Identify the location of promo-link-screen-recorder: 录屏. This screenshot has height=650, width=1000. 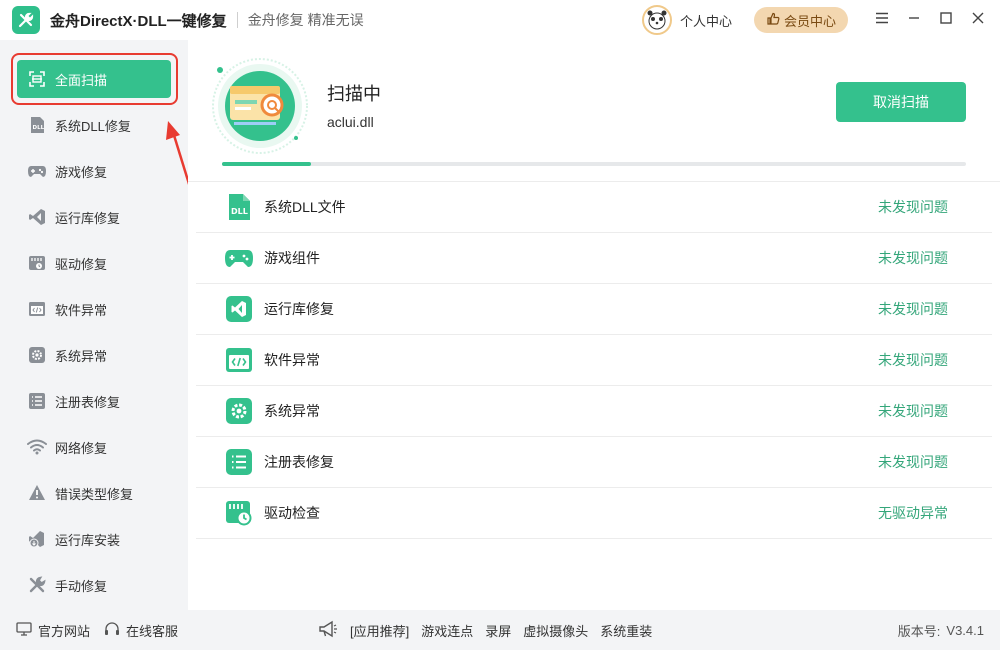
(498, 630).